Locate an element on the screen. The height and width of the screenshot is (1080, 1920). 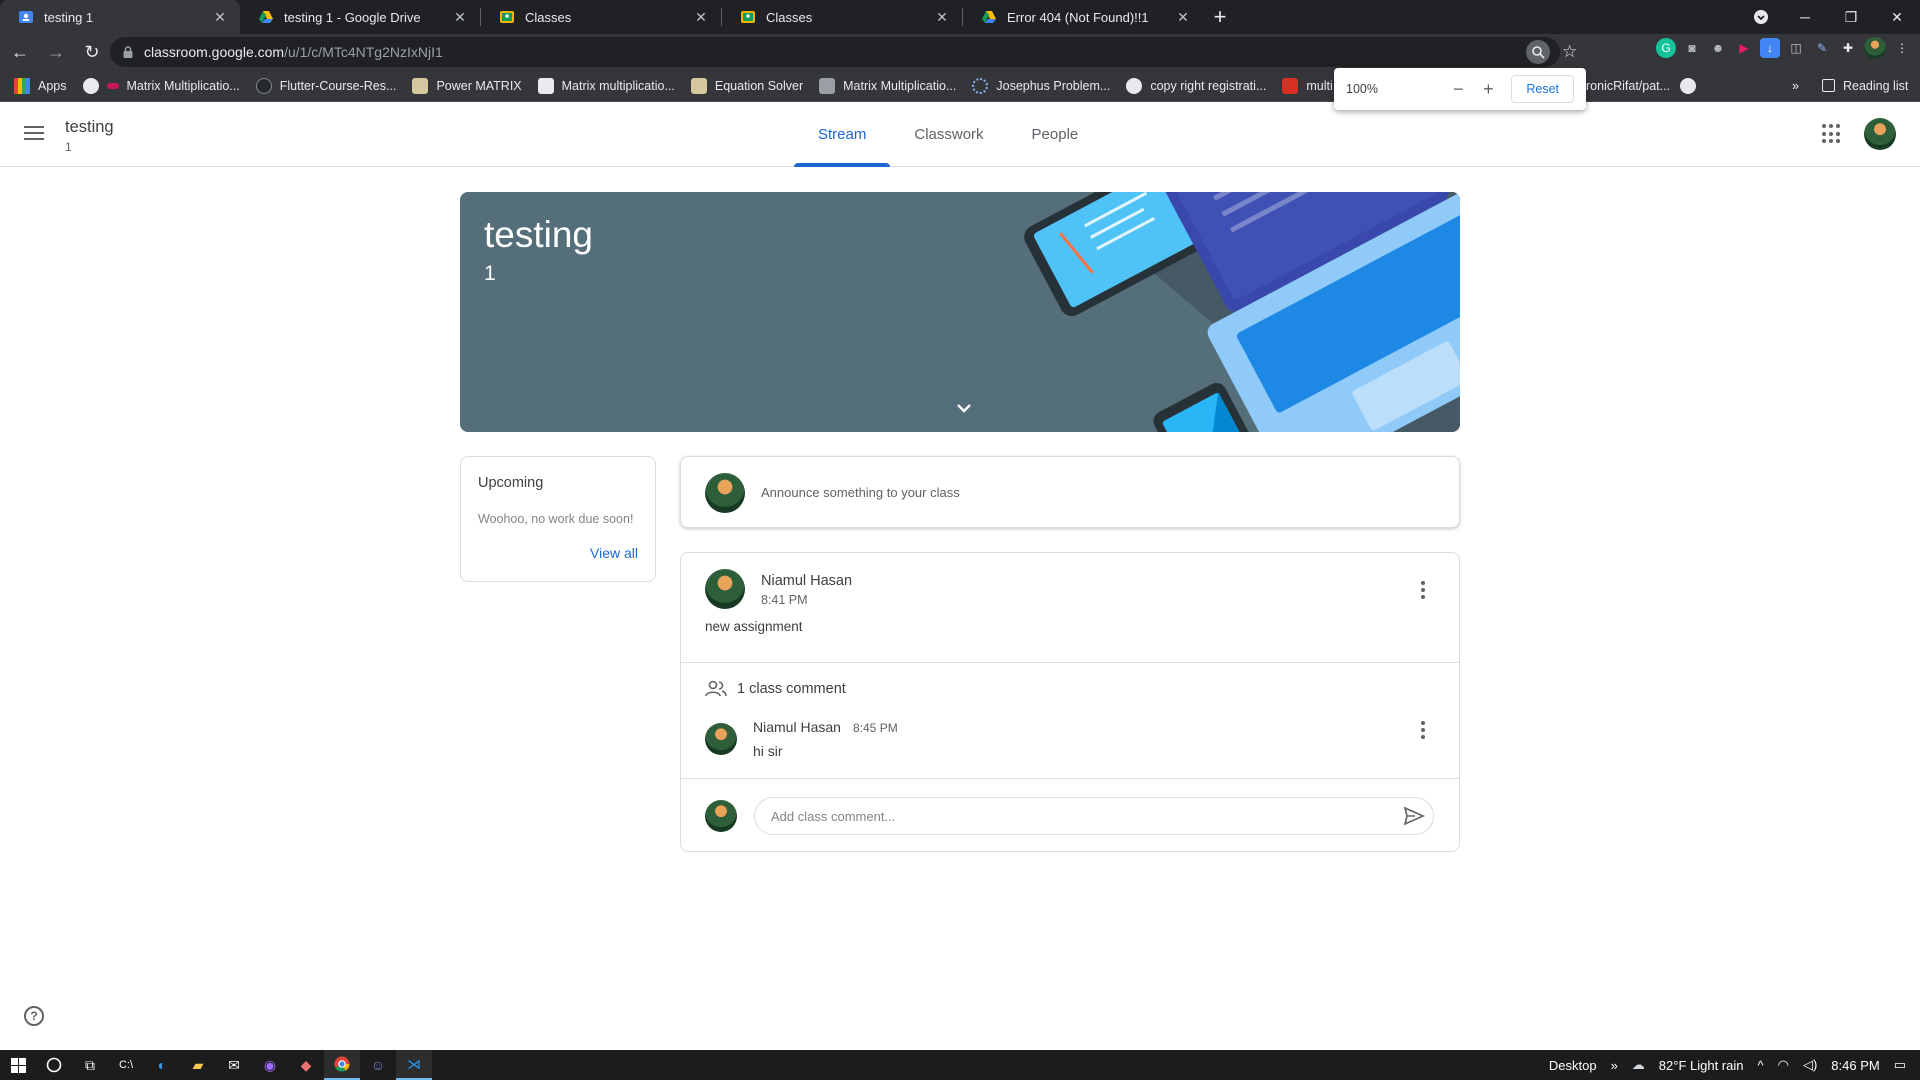
google-apps-icon is located at coordinates (1832, 134).